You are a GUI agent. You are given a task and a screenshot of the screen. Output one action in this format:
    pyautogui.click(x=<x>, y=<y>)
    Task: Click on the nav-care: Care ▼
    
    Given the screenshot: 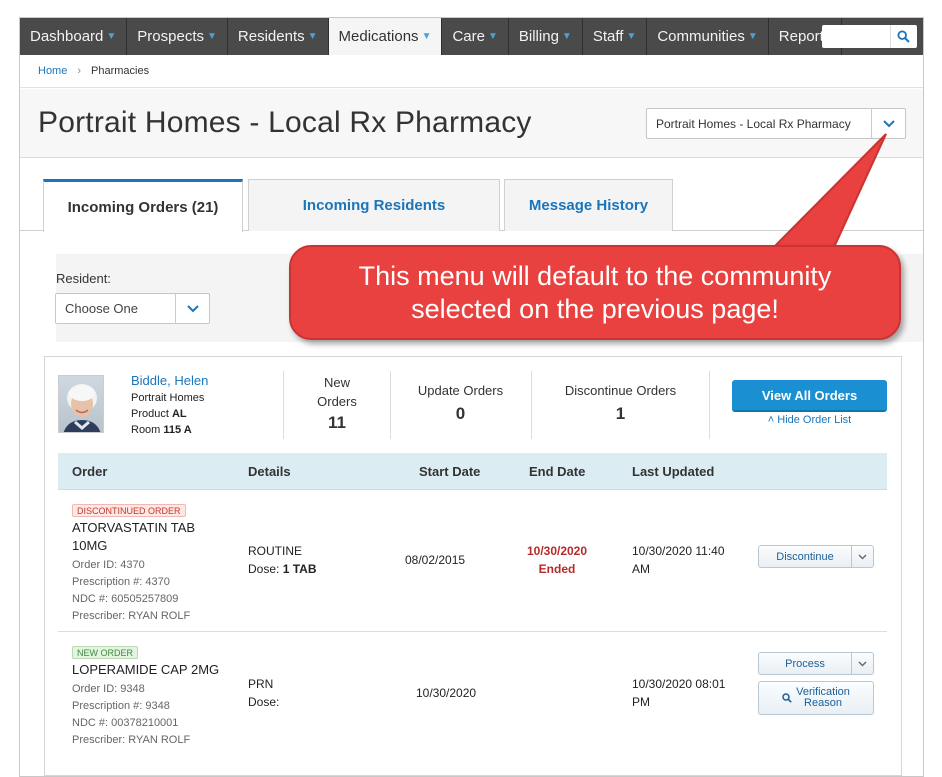 What is the action you would take?
    pyautogui.click(x=475, y=36)
    